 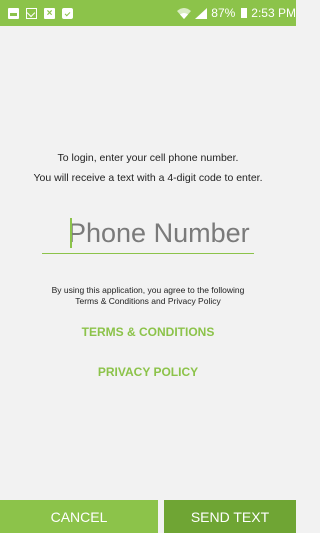 I want to click on clock: 2:53 PM, so click(x=273, y=13).